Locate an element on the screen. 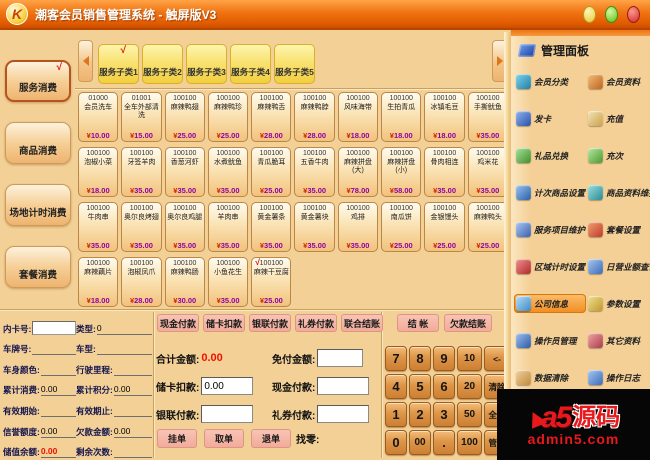  sidebar-item-goods-data-maintain: 商品资料维护 is located at coordinates (618, 192).